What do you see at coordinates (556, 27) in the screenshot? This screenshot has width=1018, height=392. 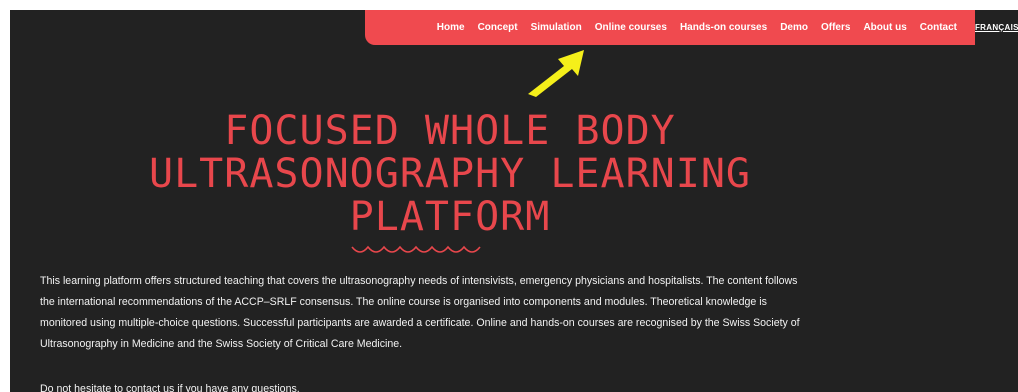 I see `nav-simulation: Simulation` at bounding box center [556, 27].